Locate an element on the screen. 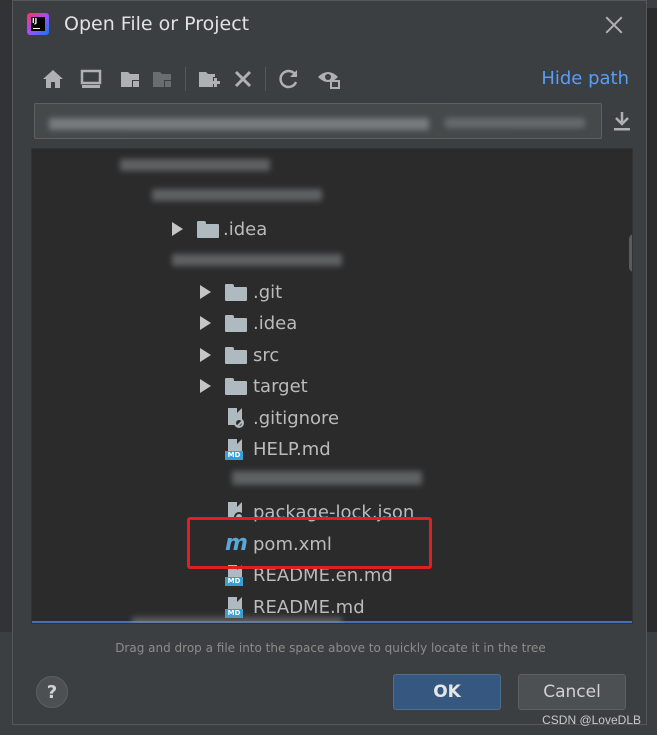 The height and width of the screenshot is (735, 657). file-chooser-toolbar: Hide path is located at coordinates (334, 79).